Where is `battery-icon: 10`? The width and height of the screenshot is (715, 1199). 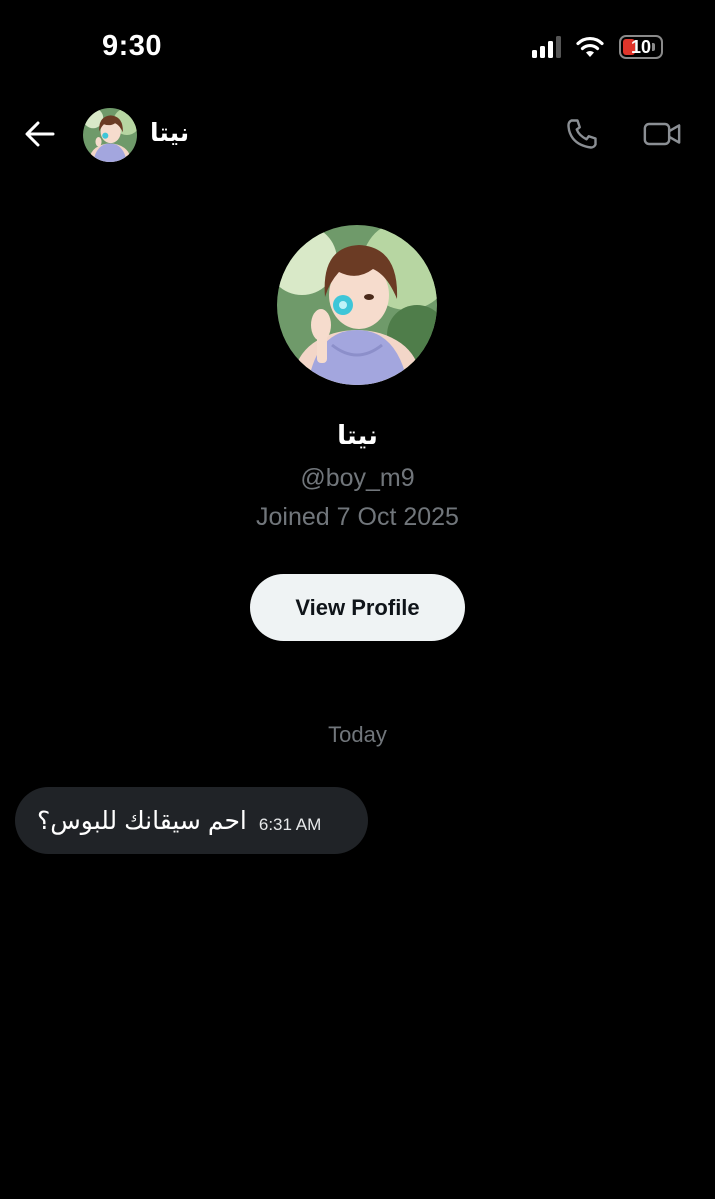 battery-icon: 10 is located at coordinates (641, 47).